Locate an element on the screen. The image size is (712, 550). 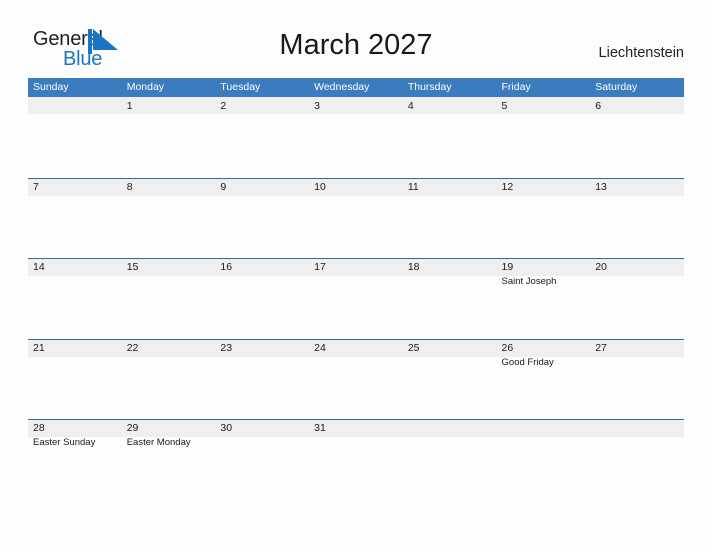
day-cell: 25 is located at coordinates (450, 379).